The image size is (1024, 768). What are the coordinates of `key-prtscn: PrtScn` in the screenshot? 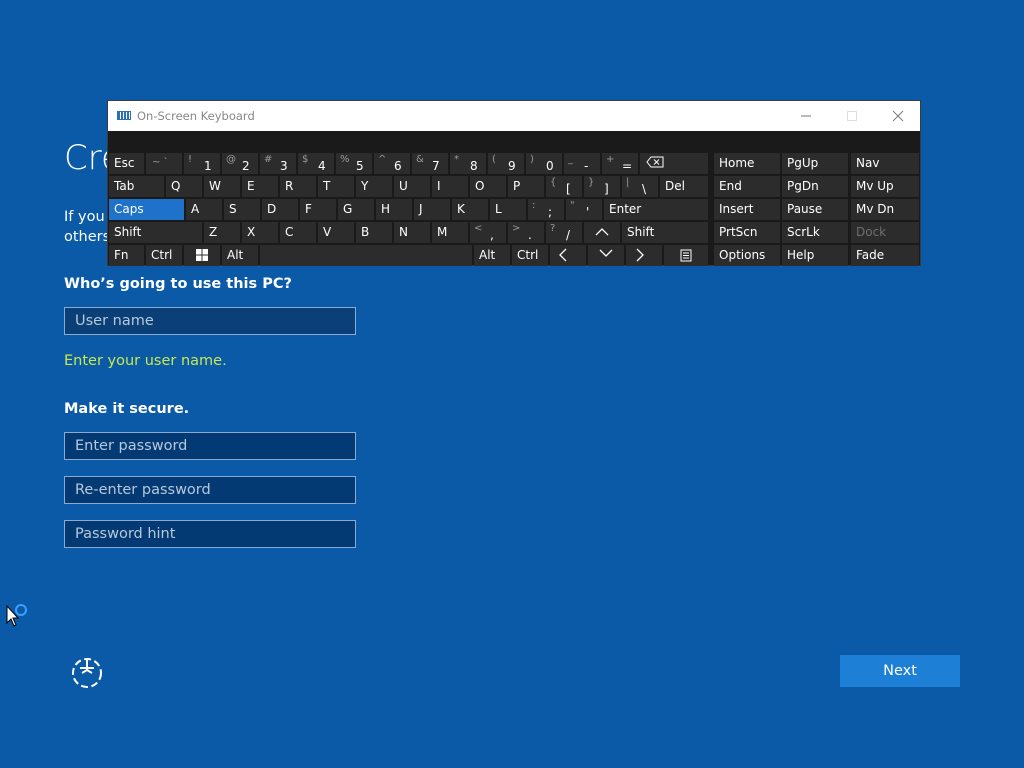 It's located at (747, 232).